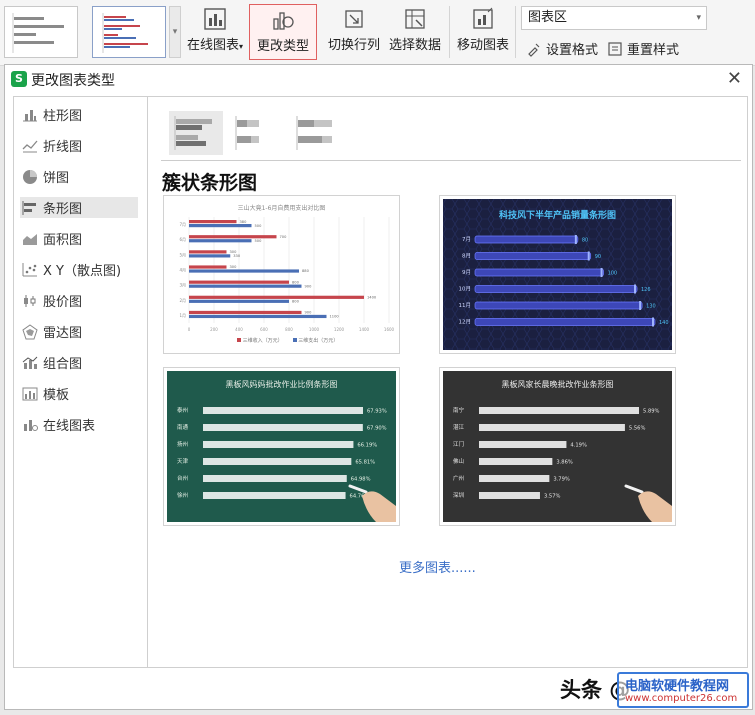  What do you see at coordinates (643, 48) in the screenshot?
I see `reset-style-button: 重置样式` at bounding box center [643, 48].